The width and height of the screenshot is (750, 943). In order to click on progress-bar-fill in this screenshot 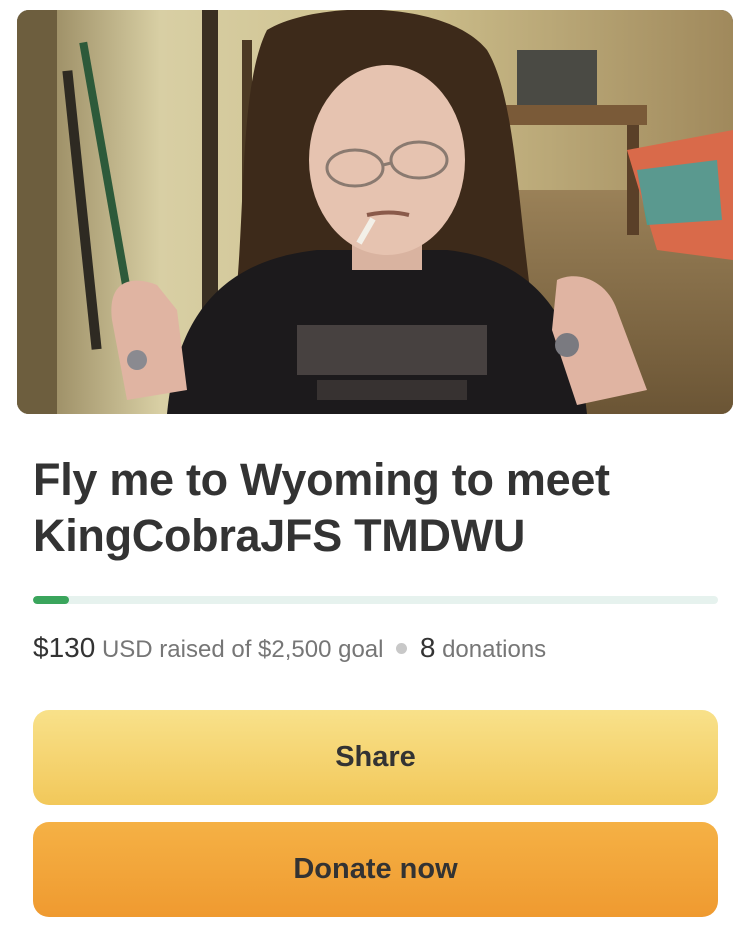, I will do `click(51, 600)`.